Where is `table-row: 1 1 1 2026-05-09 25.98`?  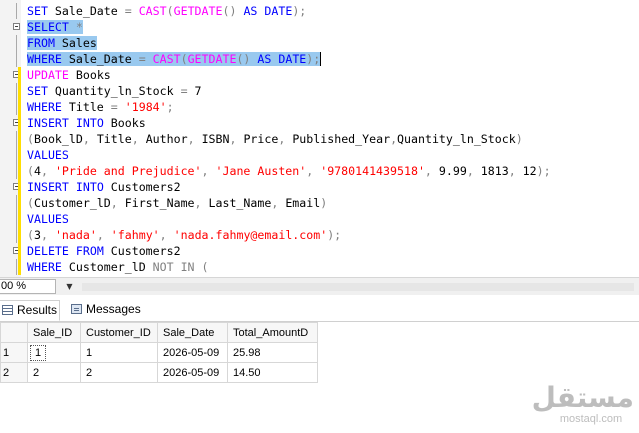
table-row: 1 1 1 2026-05-09 25.98 is located at coordinates (159, 352).